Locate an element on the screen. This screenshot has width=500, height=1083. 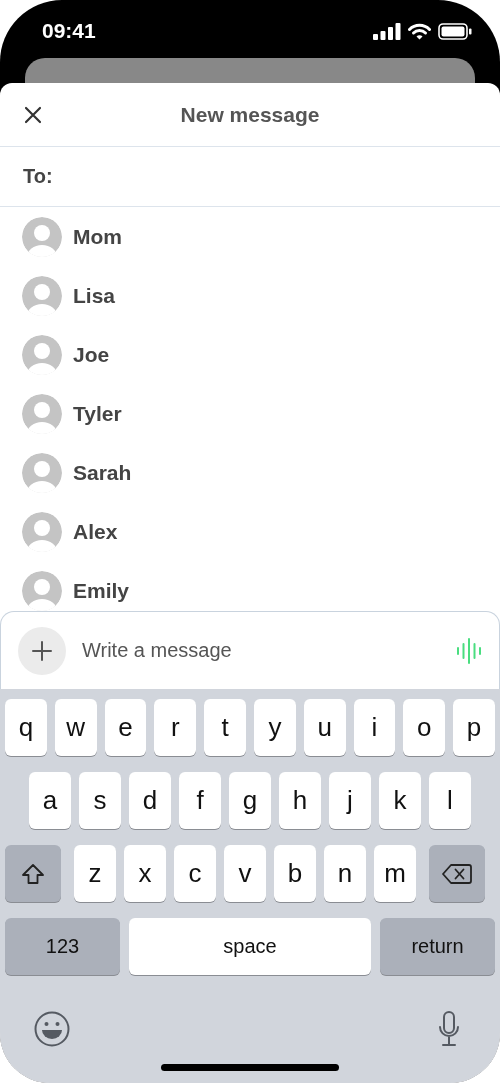
voice-wave-icon is located at coordinates (469, 650).